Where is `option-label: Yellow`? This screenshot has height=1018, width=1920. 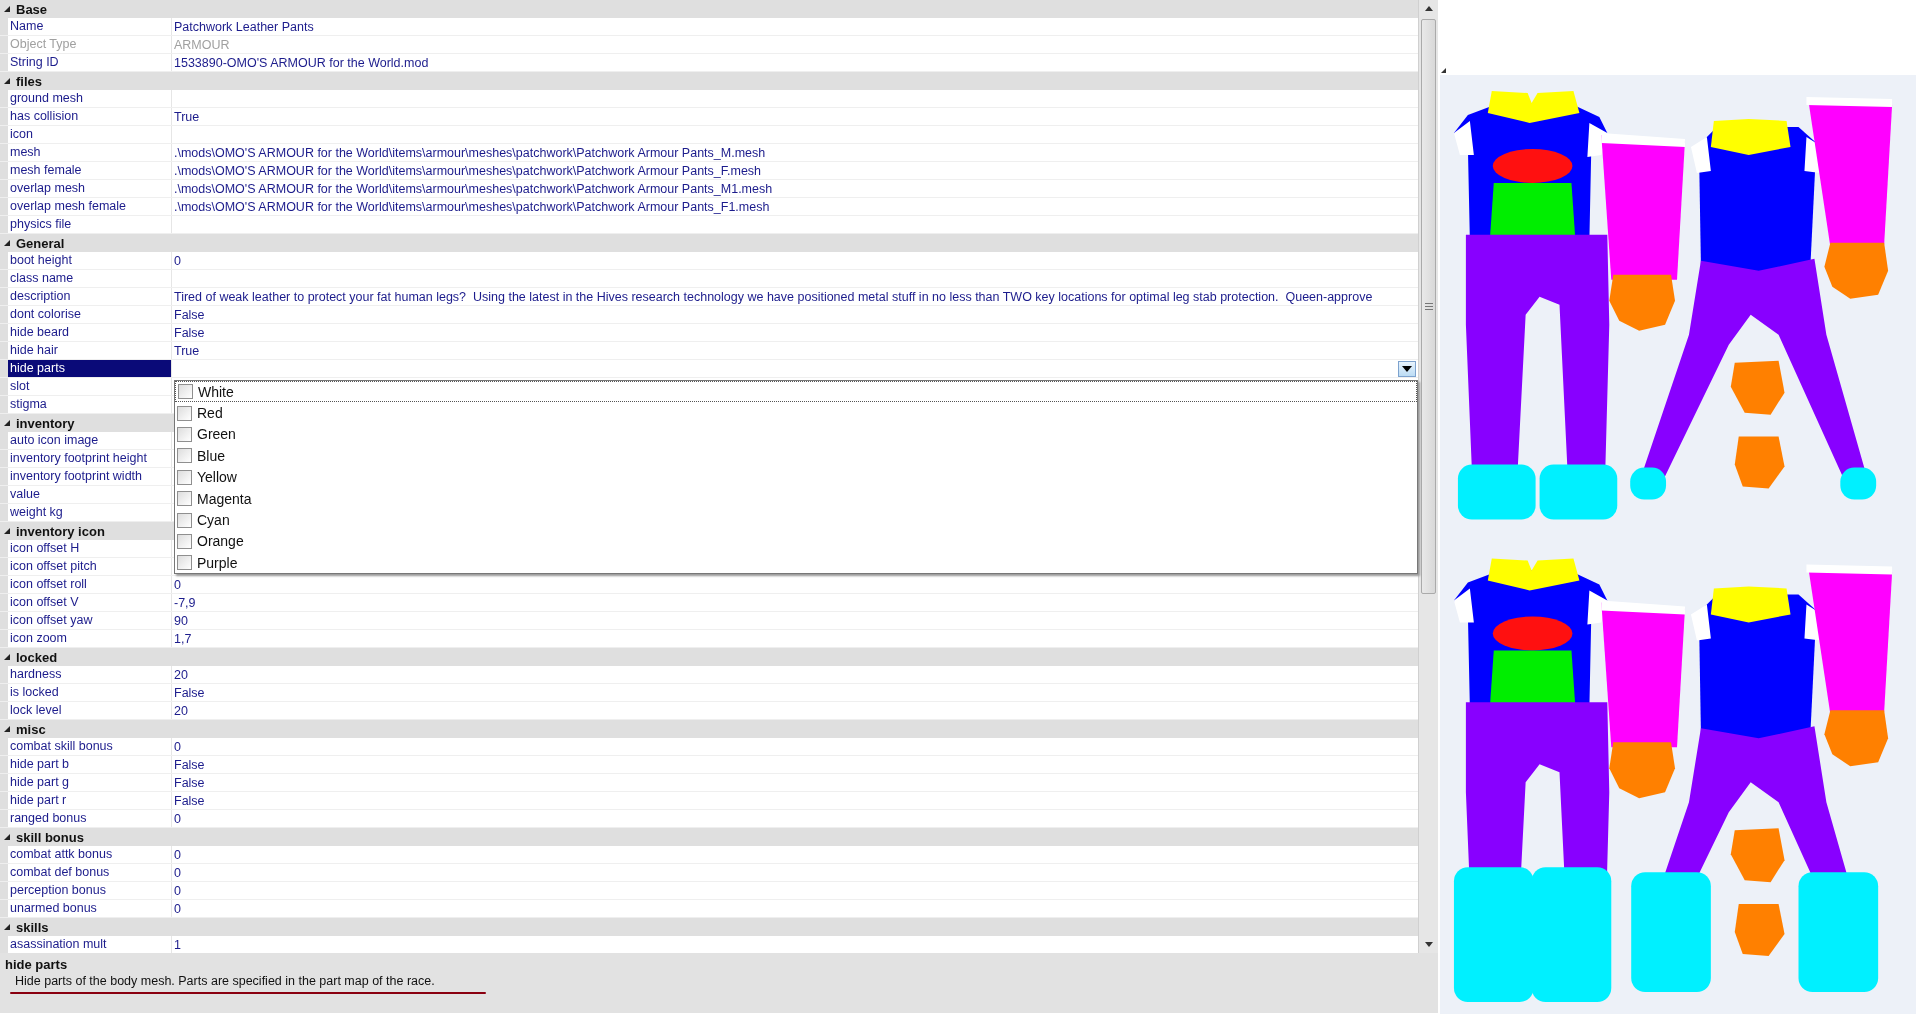 option-label: Yellow is located at coordinates (217, 477).